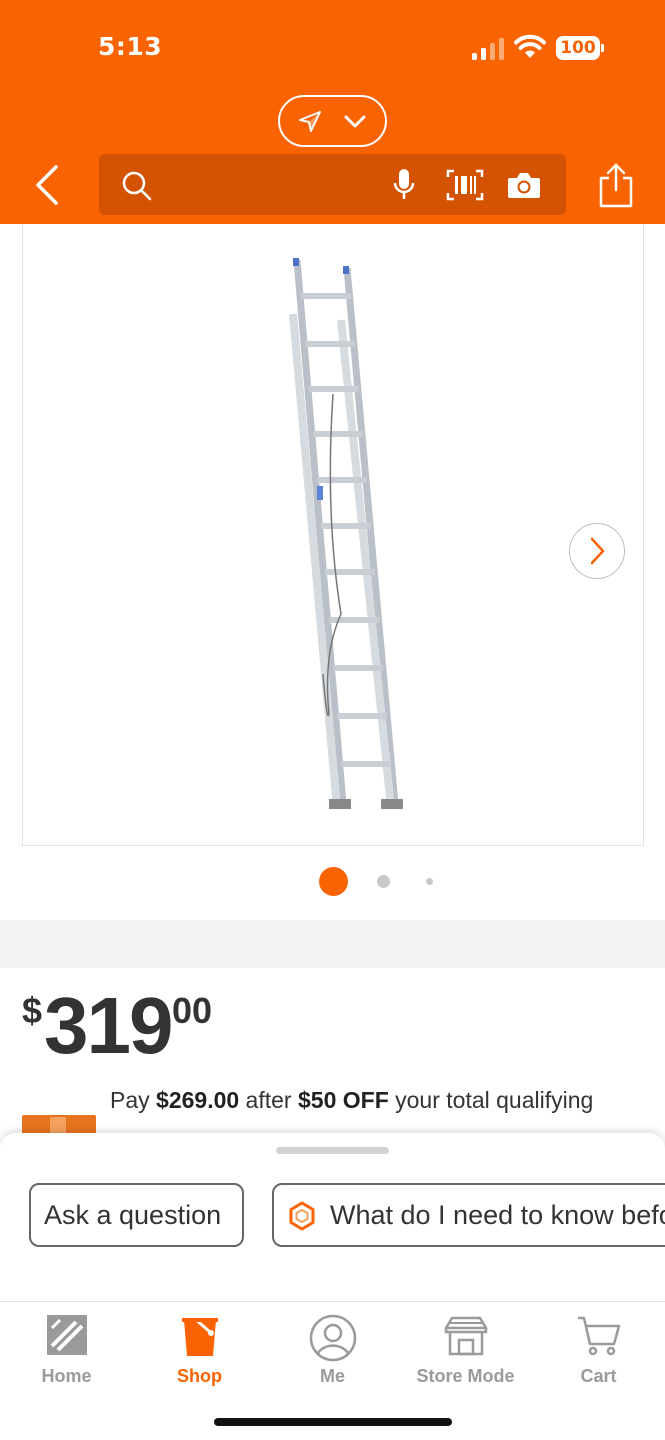  I want to click on home-depot-logo-icon, so click(66, 1335).